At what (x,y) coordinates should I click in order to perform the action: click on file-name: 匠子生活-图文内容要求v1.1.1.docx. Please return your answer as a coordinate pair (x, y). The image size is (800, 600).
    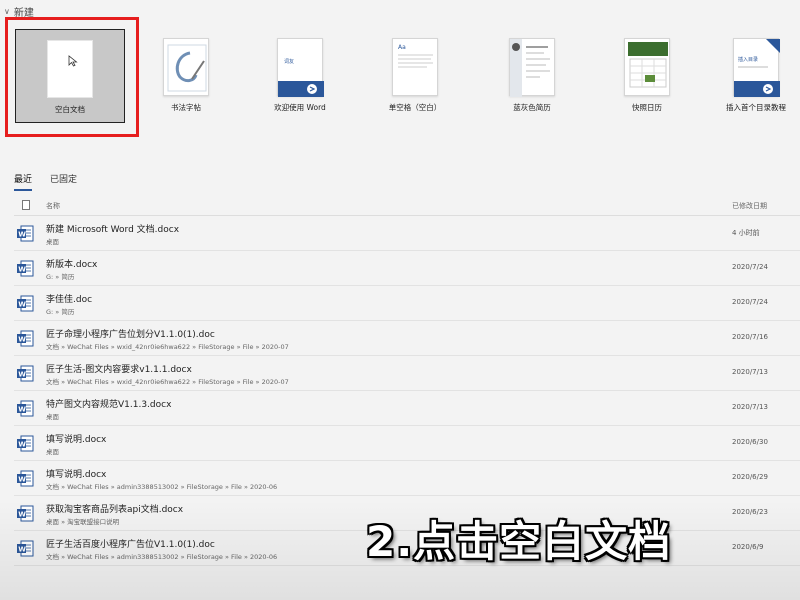
    Looking at the image, I should click on (119, 370).